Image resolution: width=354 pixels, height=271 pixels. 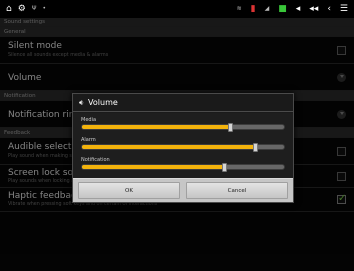 What do you see at coordinates (329, 9) in the screenshot?
I see `back-icon: ‹` at bounding box center [329, 9].